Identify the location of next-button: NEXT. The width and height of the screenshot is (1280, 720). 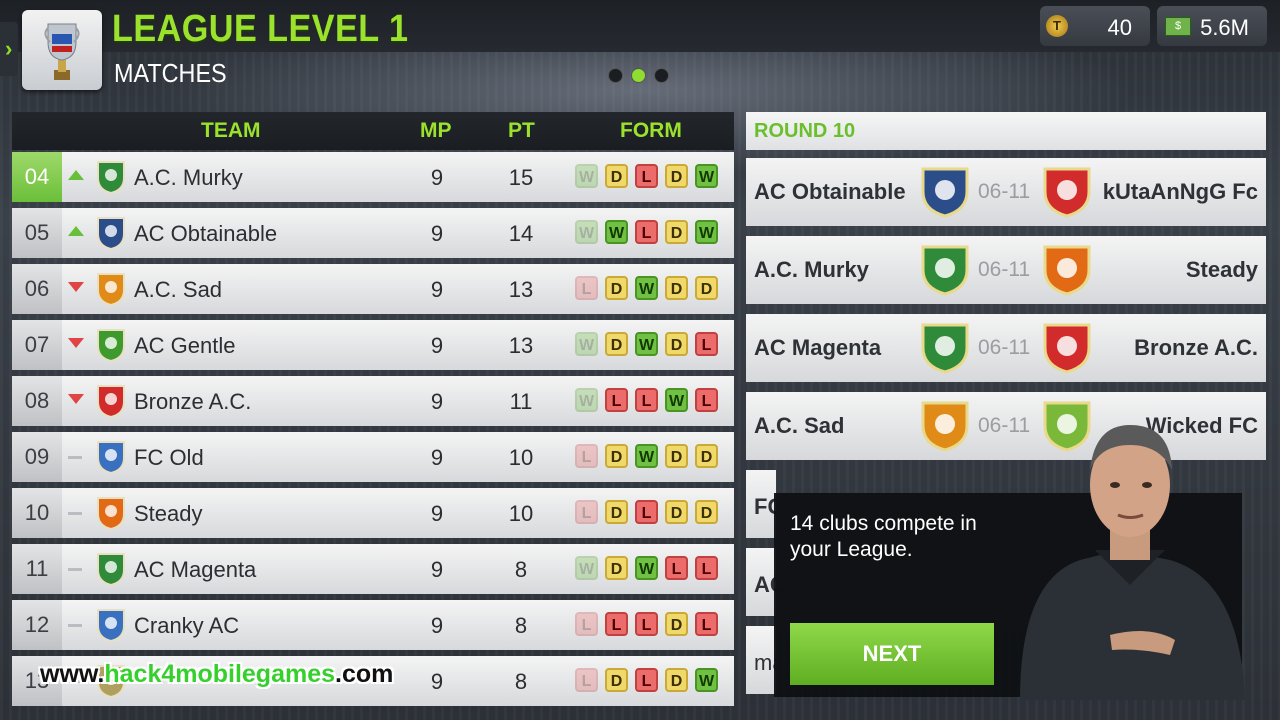
(892, 654).